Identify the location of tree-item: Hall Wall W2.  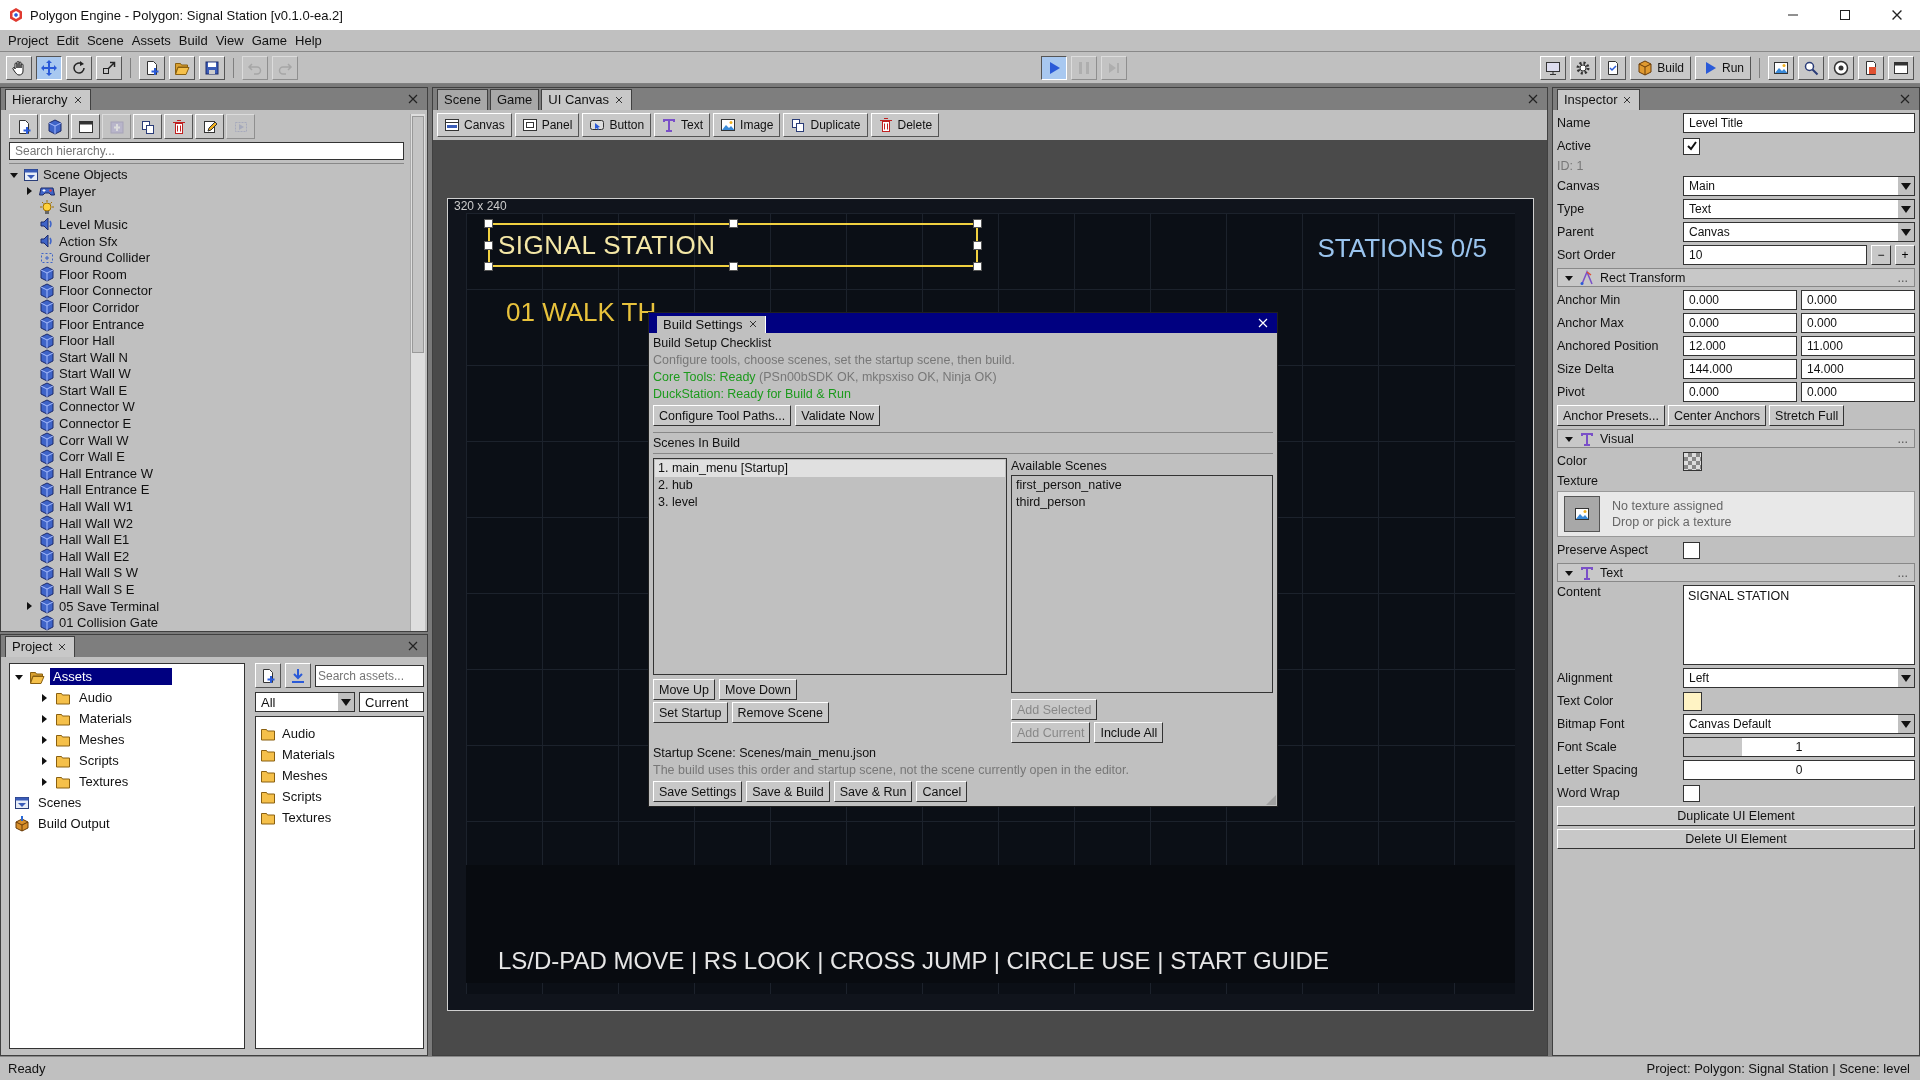
(96, 523).